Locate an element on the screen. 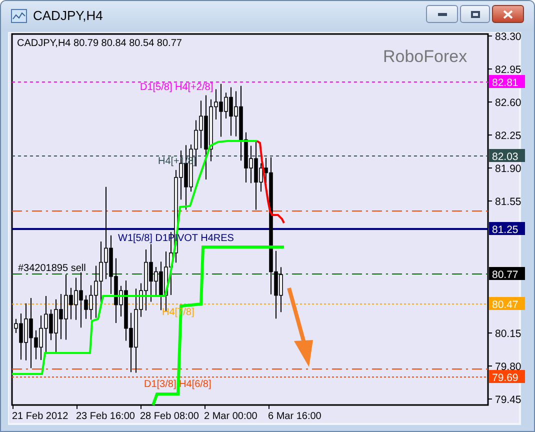  price-tag-value: 79.69 is located at coordinates (505, 378).